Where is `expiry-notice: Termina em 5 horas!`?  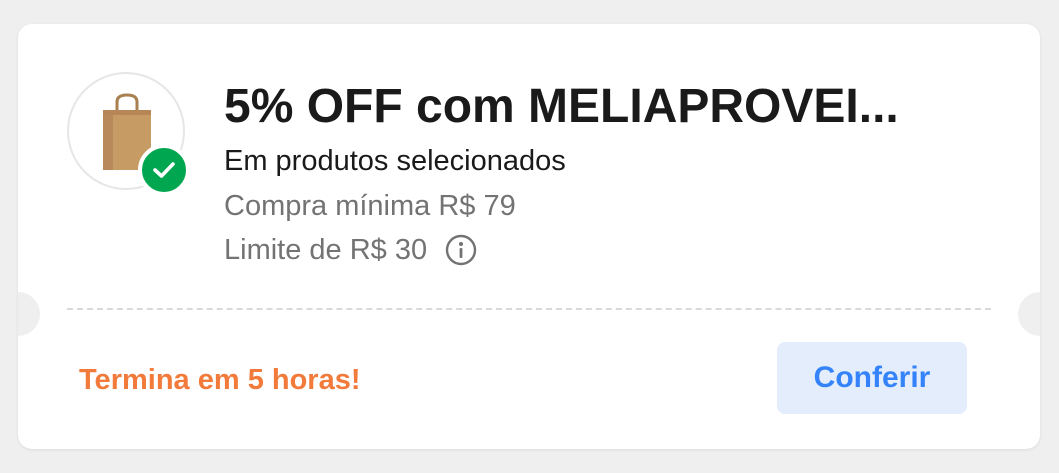
expiry-notice: Termina em 5 horas! is located at coordinates (220, 380).